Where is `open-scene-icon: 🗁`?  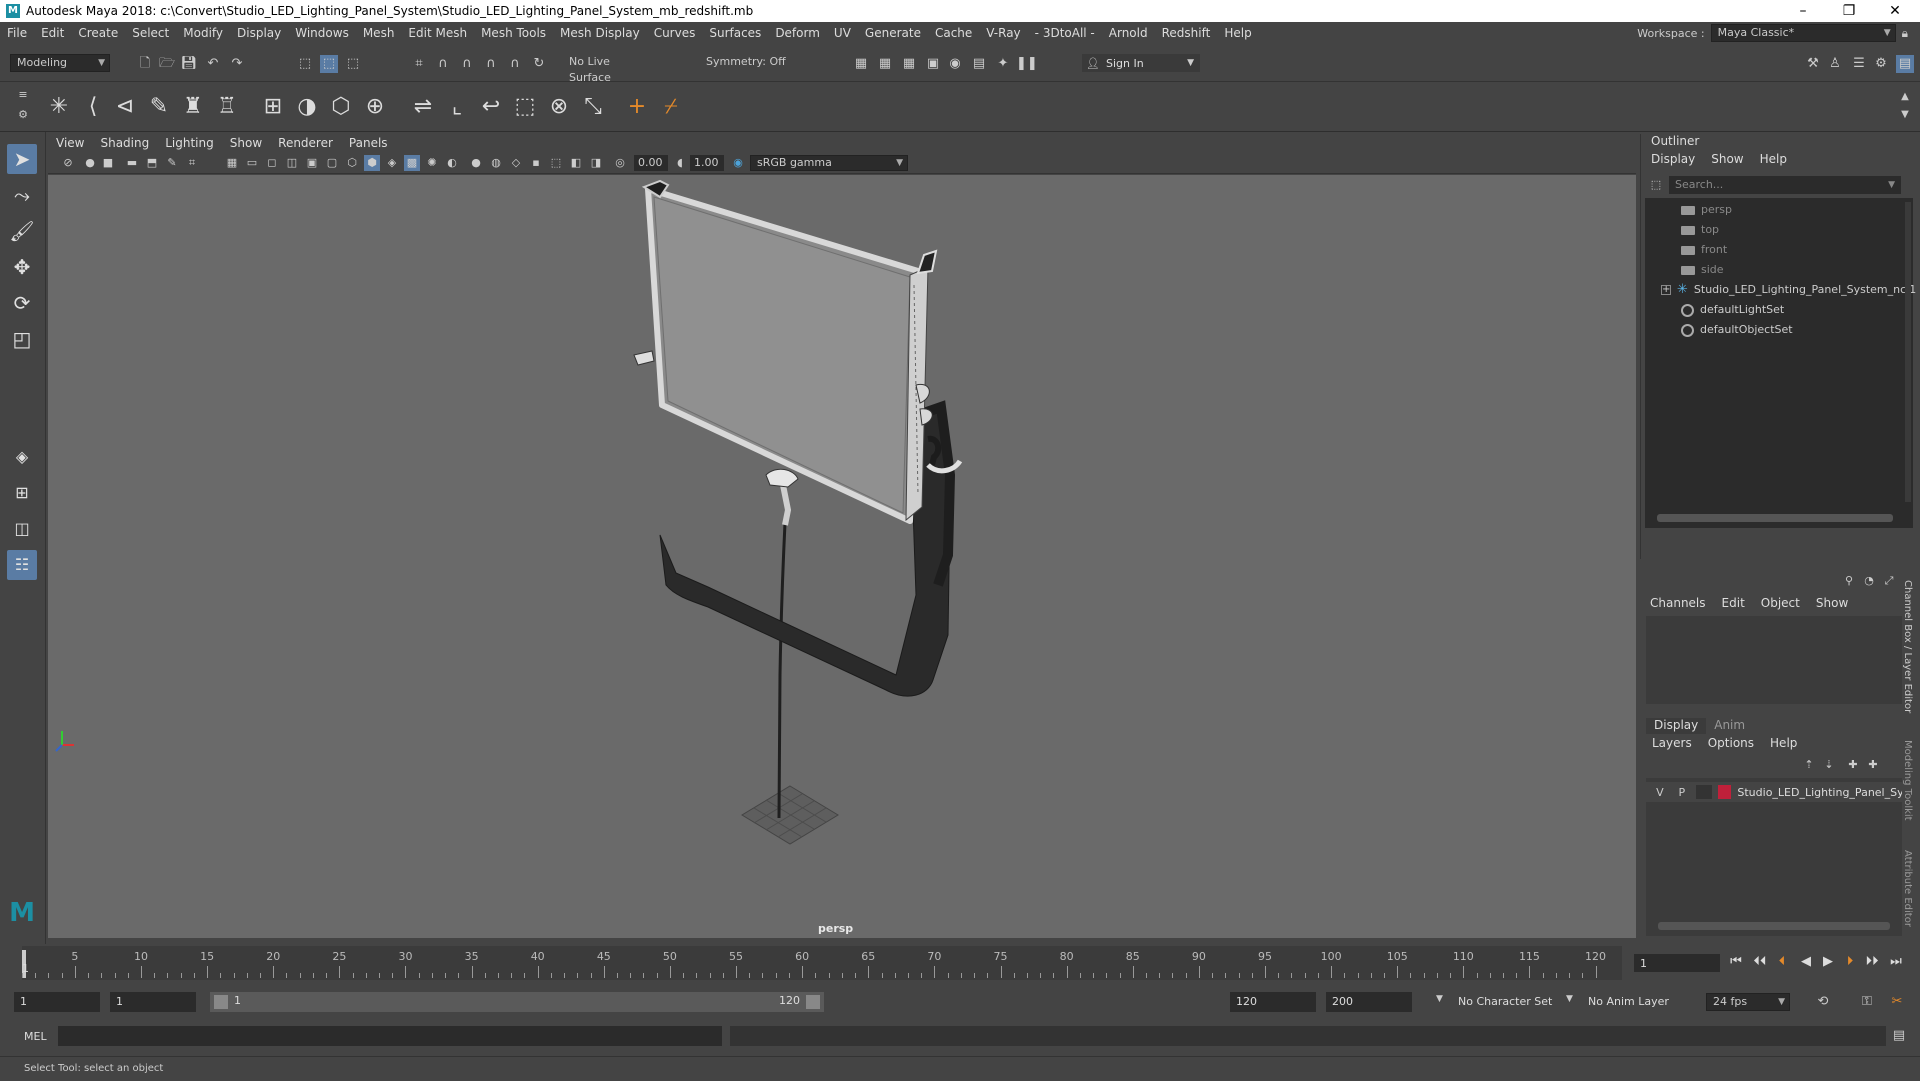 open-scene-icon: 🗁 is located at coordinates (167, 64).